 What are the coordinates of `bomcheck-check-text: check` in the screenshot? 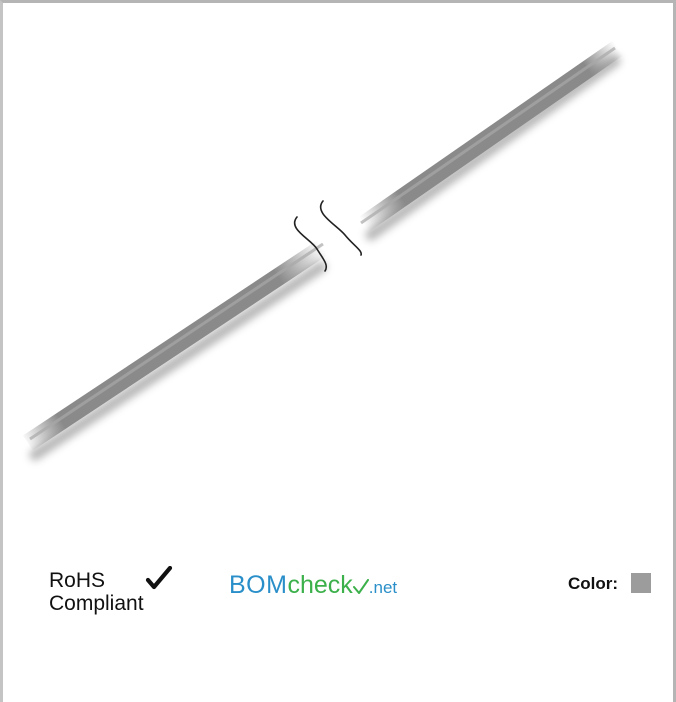 It's located at (320, 585).